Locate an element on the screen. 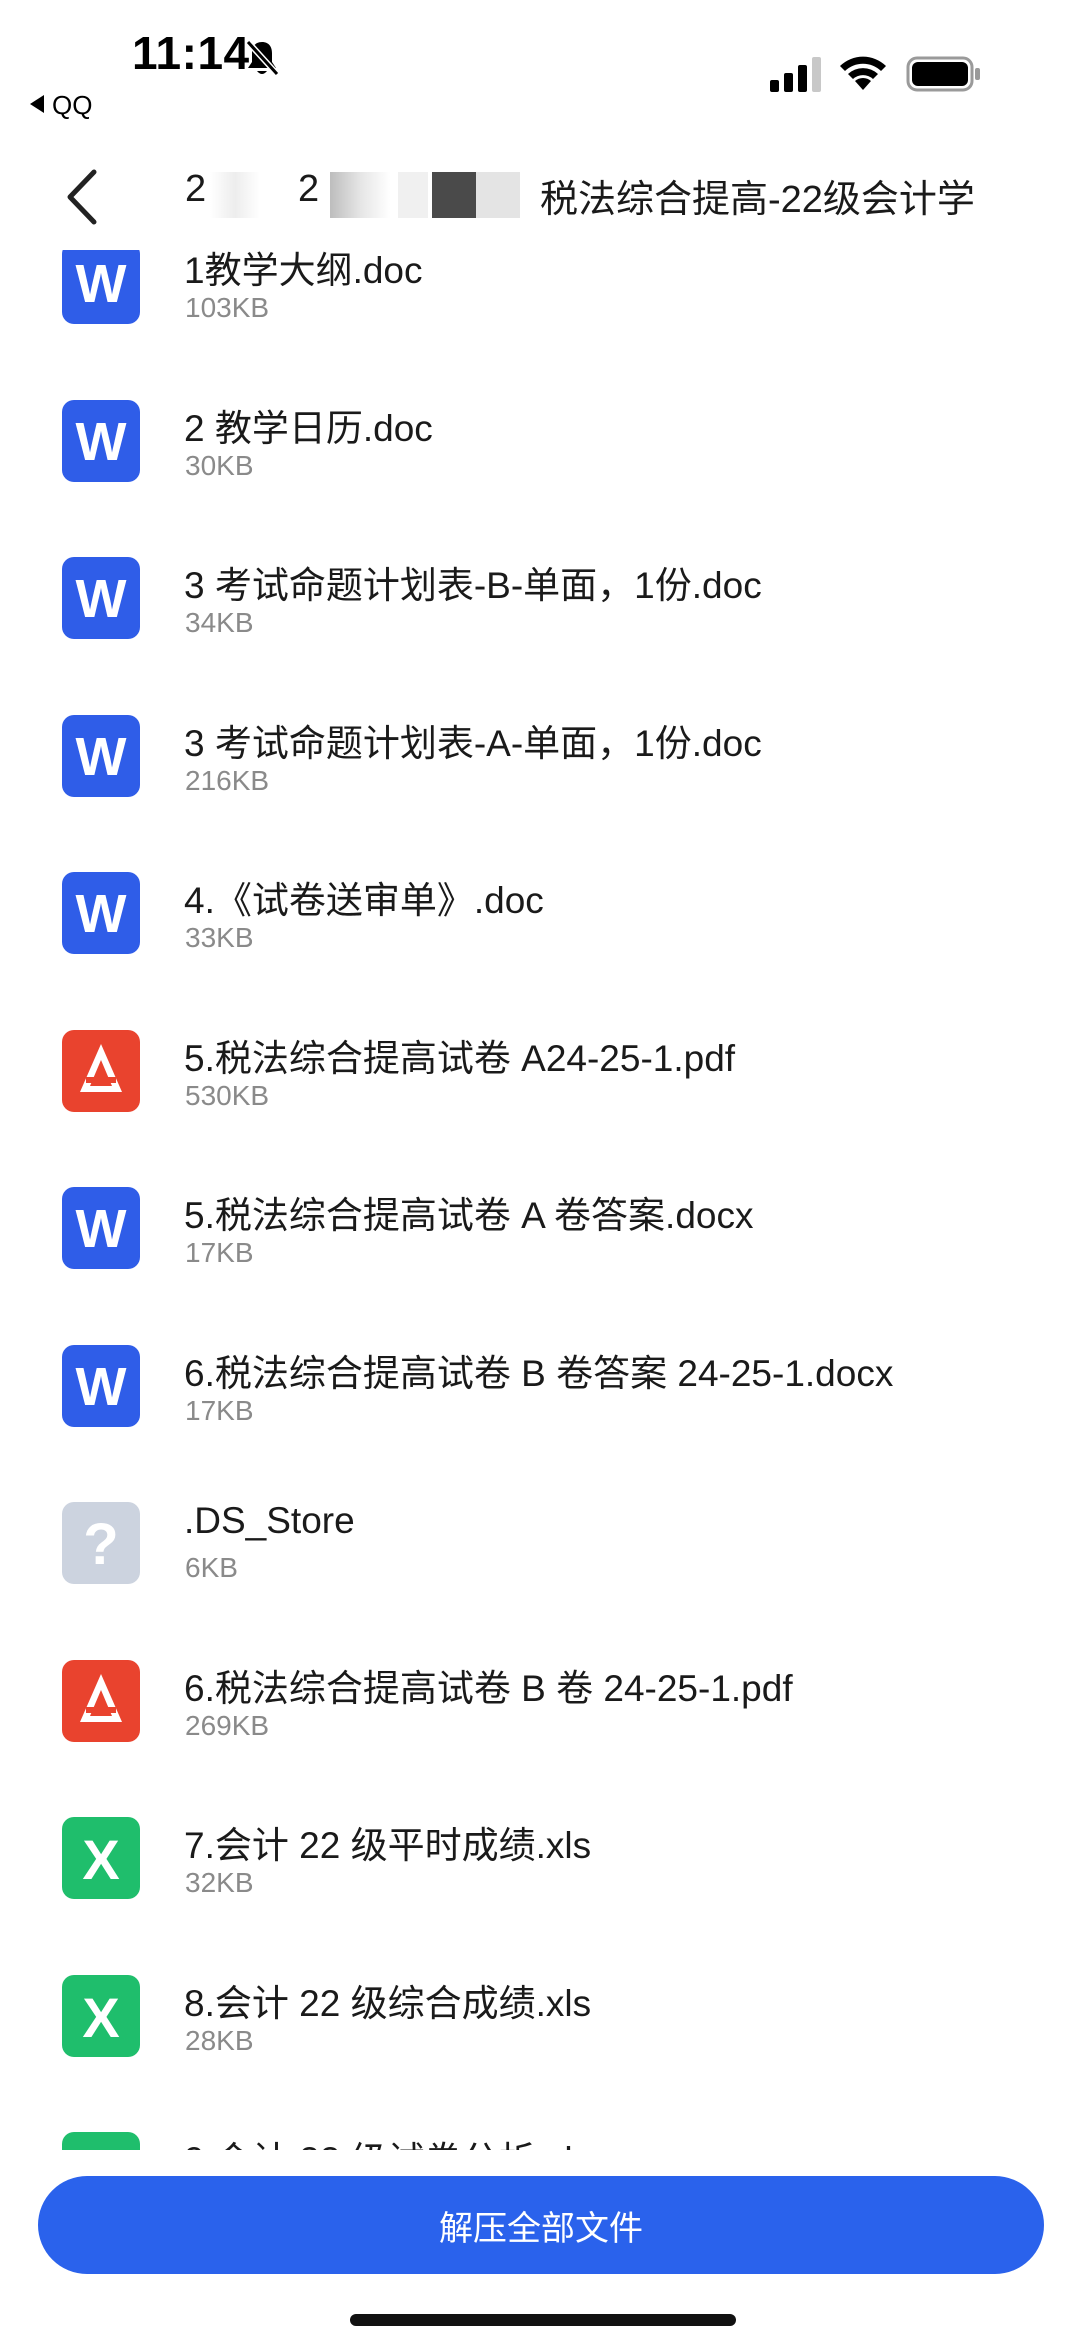  file-size: 103KB is located at coordinates (227, 307).